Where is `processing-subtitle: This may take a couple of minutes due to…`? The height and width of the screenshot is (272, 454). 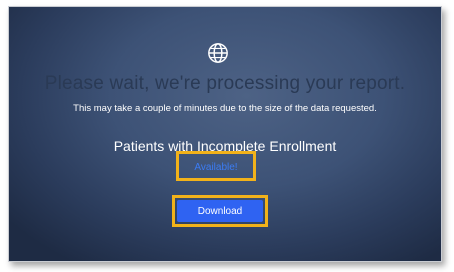
processing-subtitle: This may take a couple of minutes due to… is located at coordinates (225, 108).